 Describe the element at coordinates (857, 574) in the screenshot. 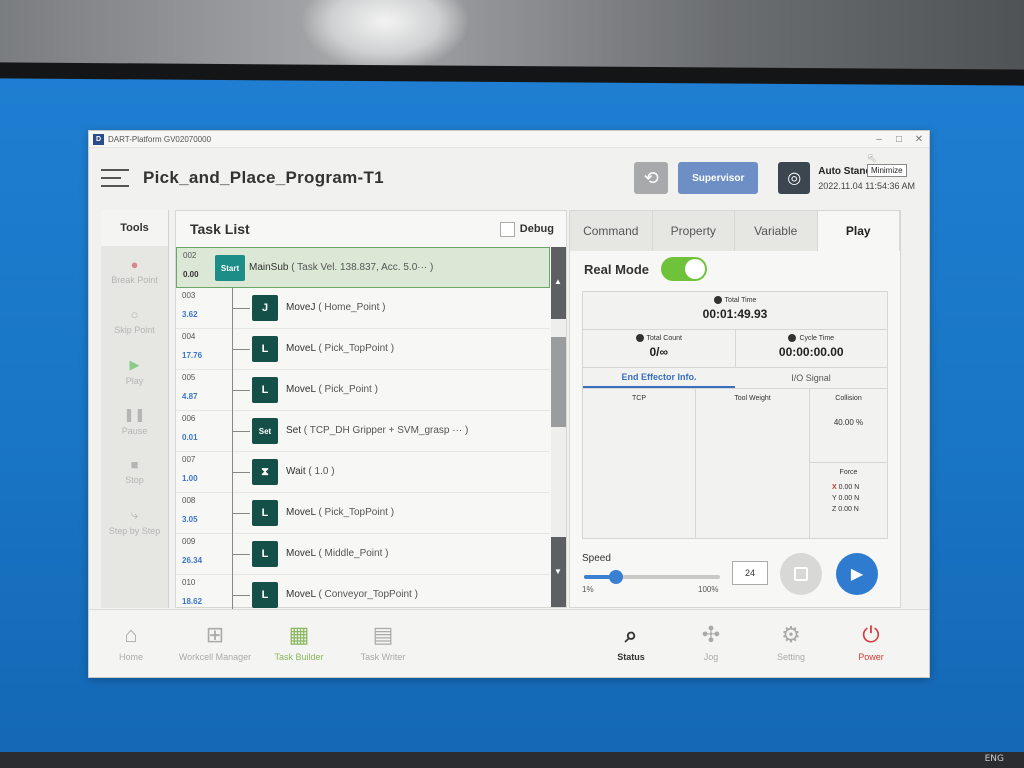

I see `play-button: ▶` at that location.